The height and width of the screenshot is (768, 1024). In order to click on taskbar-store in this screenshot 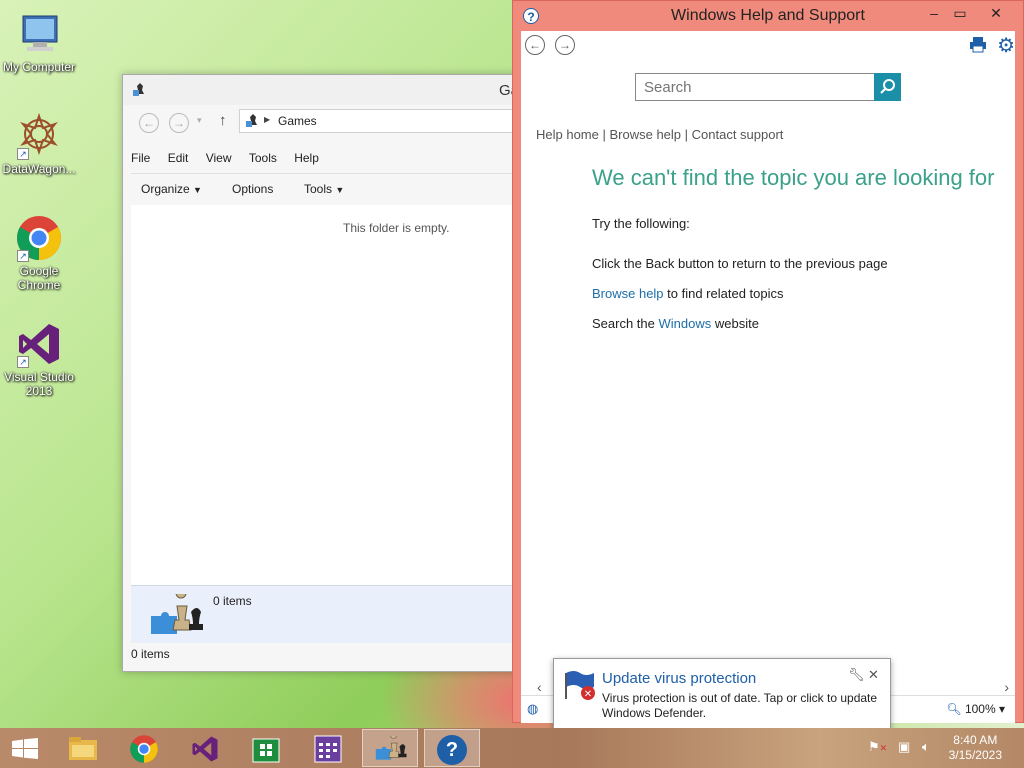, I will do `click(266, 748)`.